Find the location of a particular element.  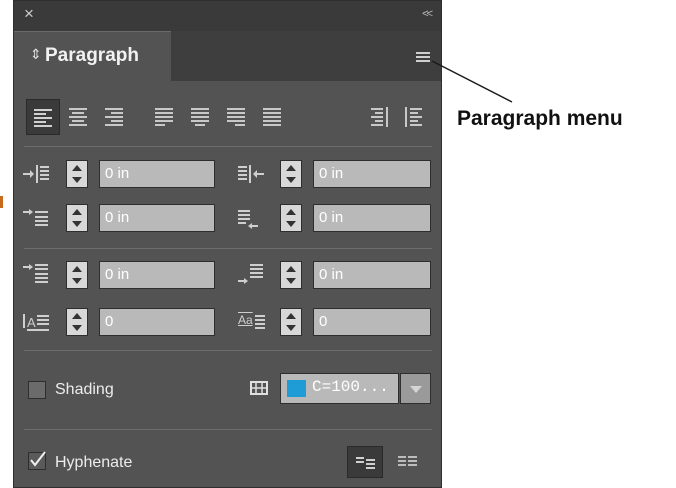

callout-leader-line is located at coordinates (472, 81).